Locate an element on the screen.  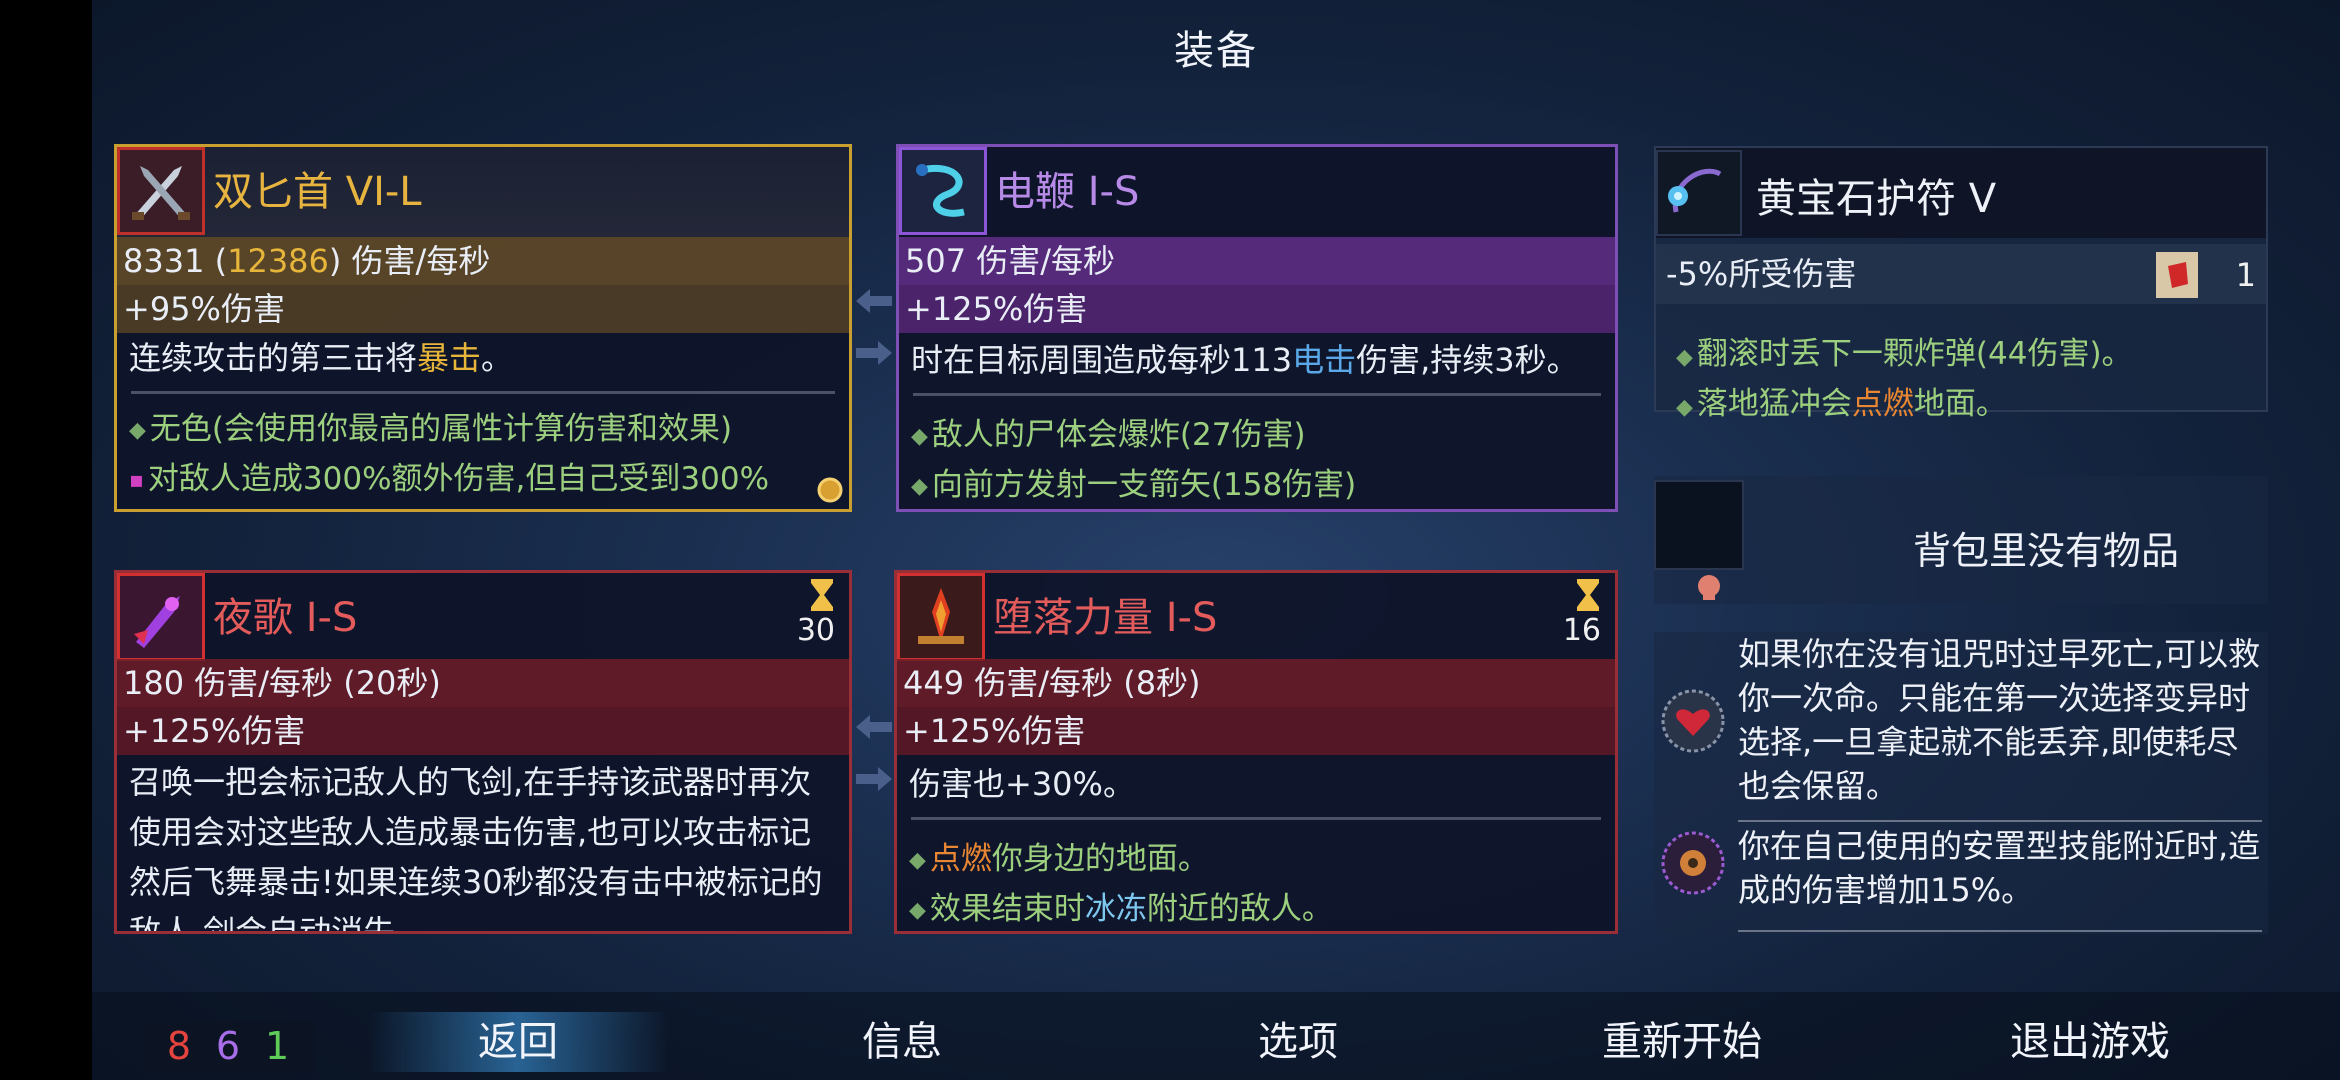
weapon-bonus: +125%伤害 is located at coordinates (1257, 309).